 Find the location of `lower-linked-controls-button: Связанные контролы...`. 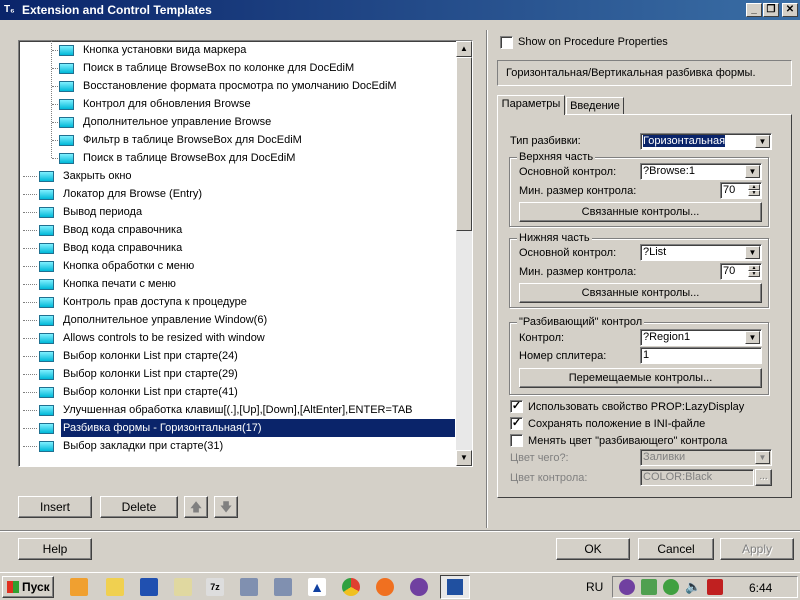

lower-linked-controls-button: Связанные контролы... is located at coordinates (640, 293).